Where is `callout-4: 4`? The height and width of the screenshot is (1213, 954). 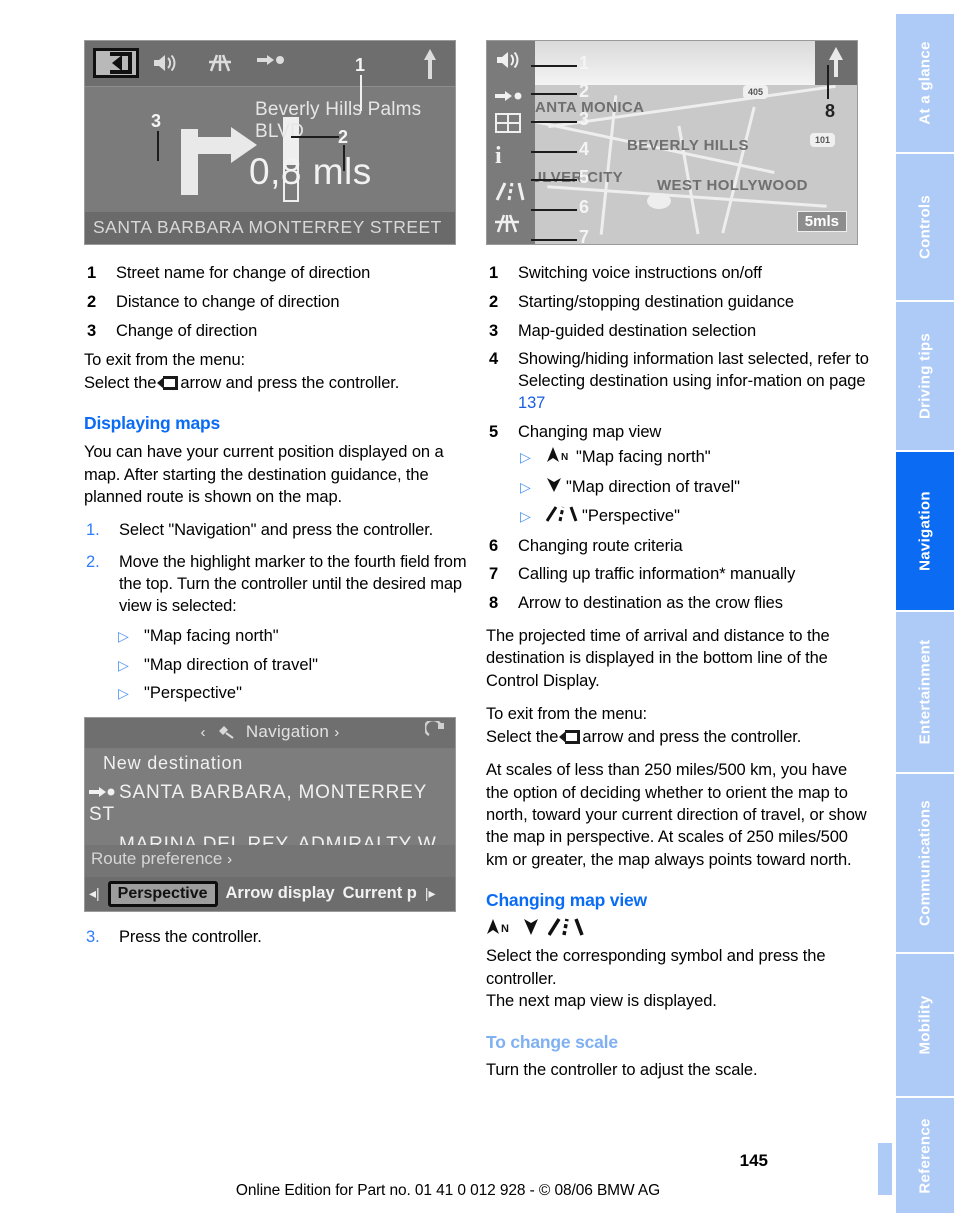 callout-4: 4 is located at coordinates (584, 149).